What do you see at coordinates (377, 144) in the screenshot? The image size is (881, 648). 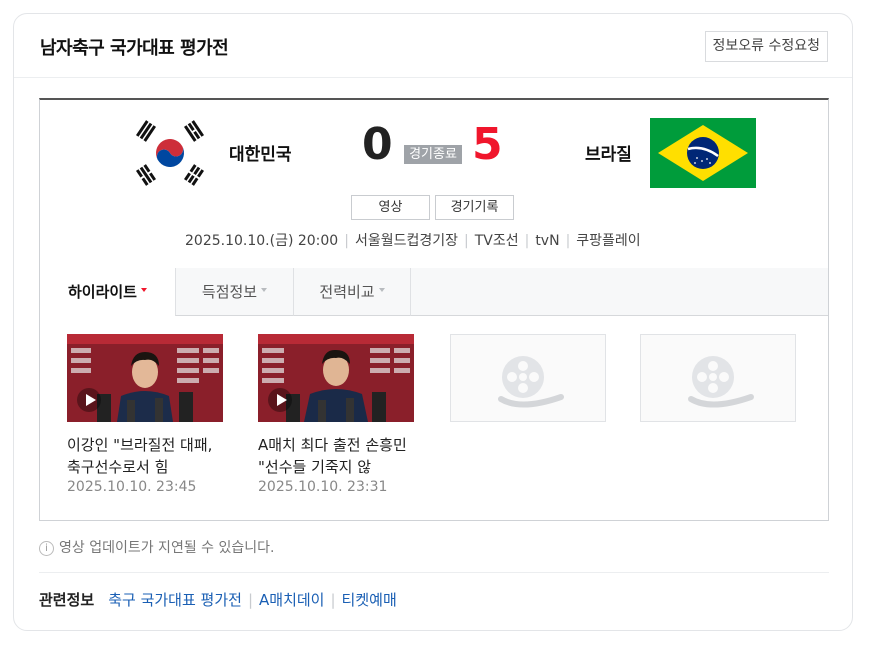 I see `home-score: 0` at bounding box center [377, 144].